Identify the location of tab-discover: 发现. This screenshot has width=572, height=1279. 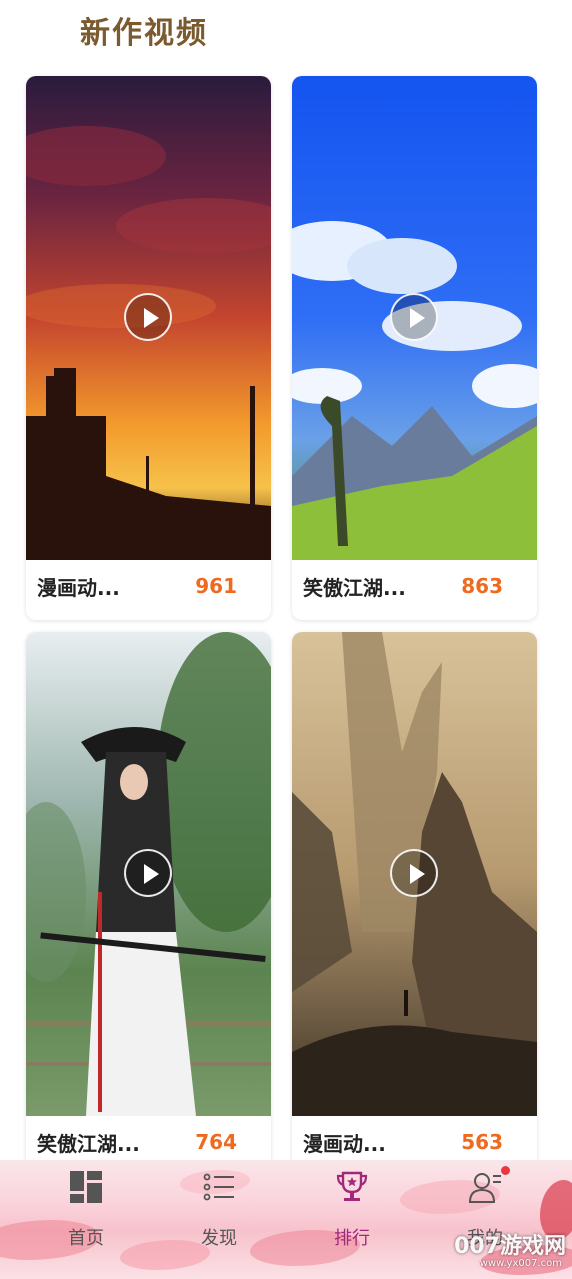
(219, 1210).